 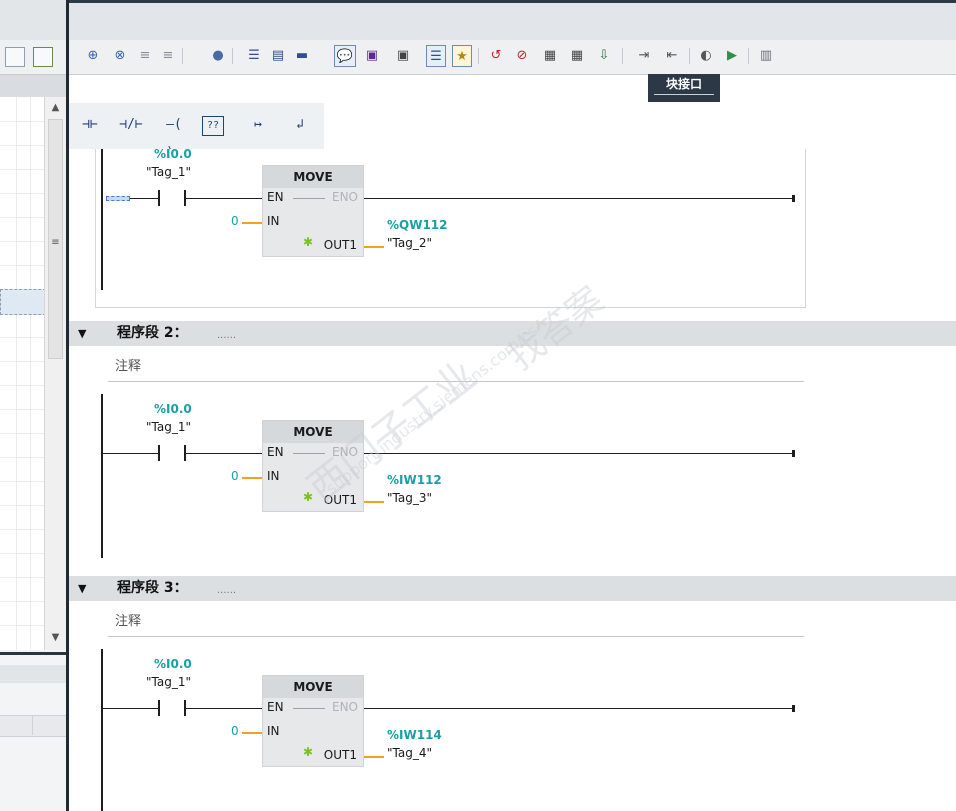 What do you see at coordinates (672, 56) in the screenshot?
I see `outdent-icon: ⇤` at bounding box center [672, 56].